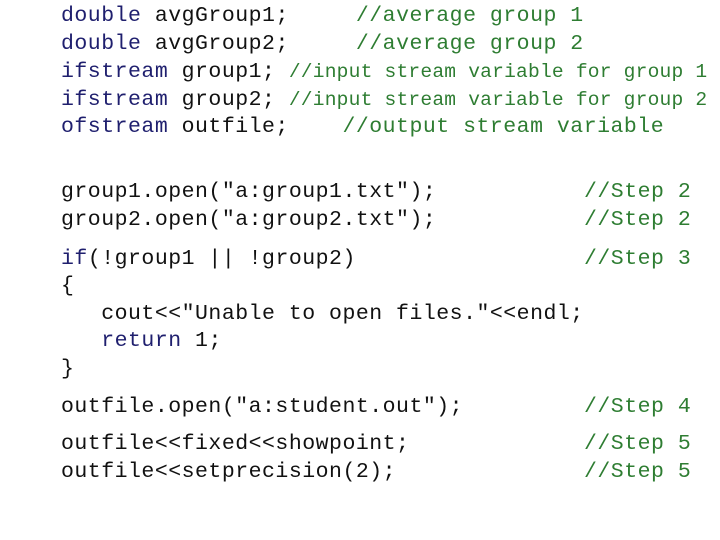 The height and width of the screenshot is (540, 720). What do you see at coordinates (498, 72) in the screenshot?
I see `comment: //input stream variable for group 1` at bounding box center [498, 72].